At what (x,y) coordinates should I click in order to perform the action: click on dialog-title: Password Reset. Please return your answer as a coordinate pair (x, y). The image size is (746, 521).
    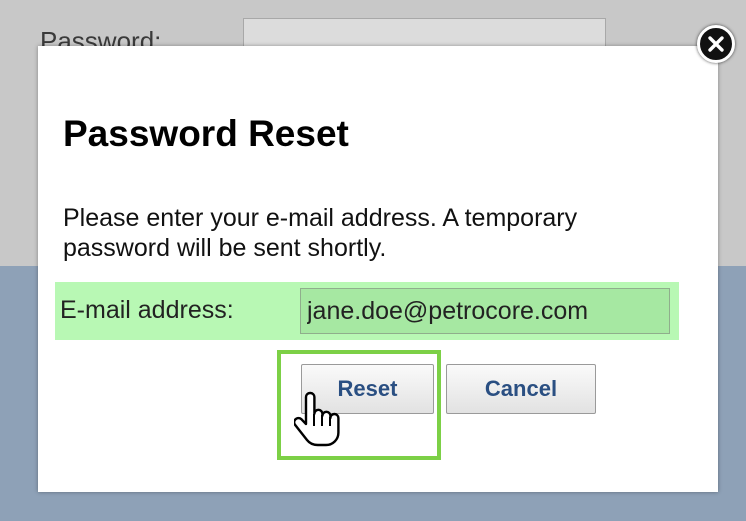
    Looking at the image, I should click on (206, 133).